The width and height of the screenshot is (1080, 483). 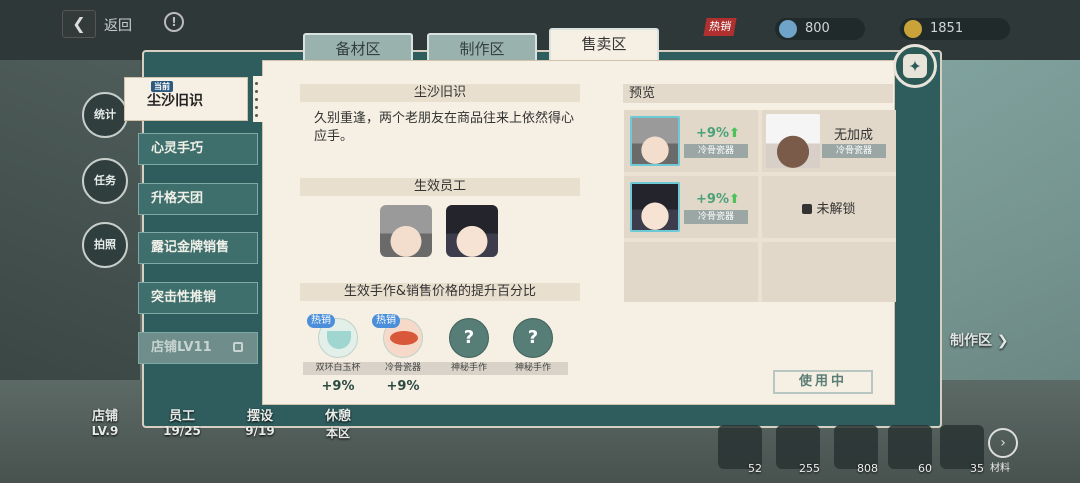 What do you see at coordinates (162, 86) in the screenshot?
I see `current-badge: 当前` at bounding box center [162, 86].